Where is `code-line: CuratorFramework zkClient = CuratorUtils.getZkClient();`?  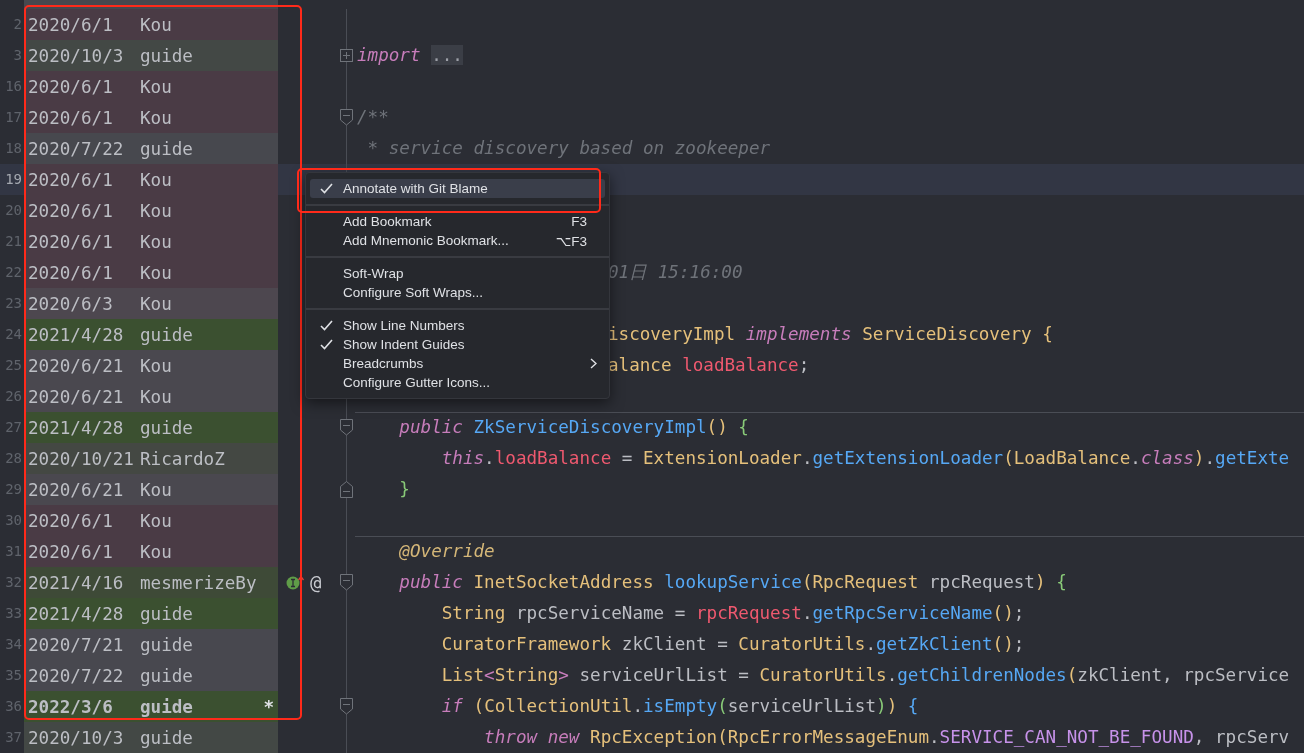 code-line: CuratorFramework zkClient = CuratorUtils.getZkClient(); is located at coordinates (732, 644).